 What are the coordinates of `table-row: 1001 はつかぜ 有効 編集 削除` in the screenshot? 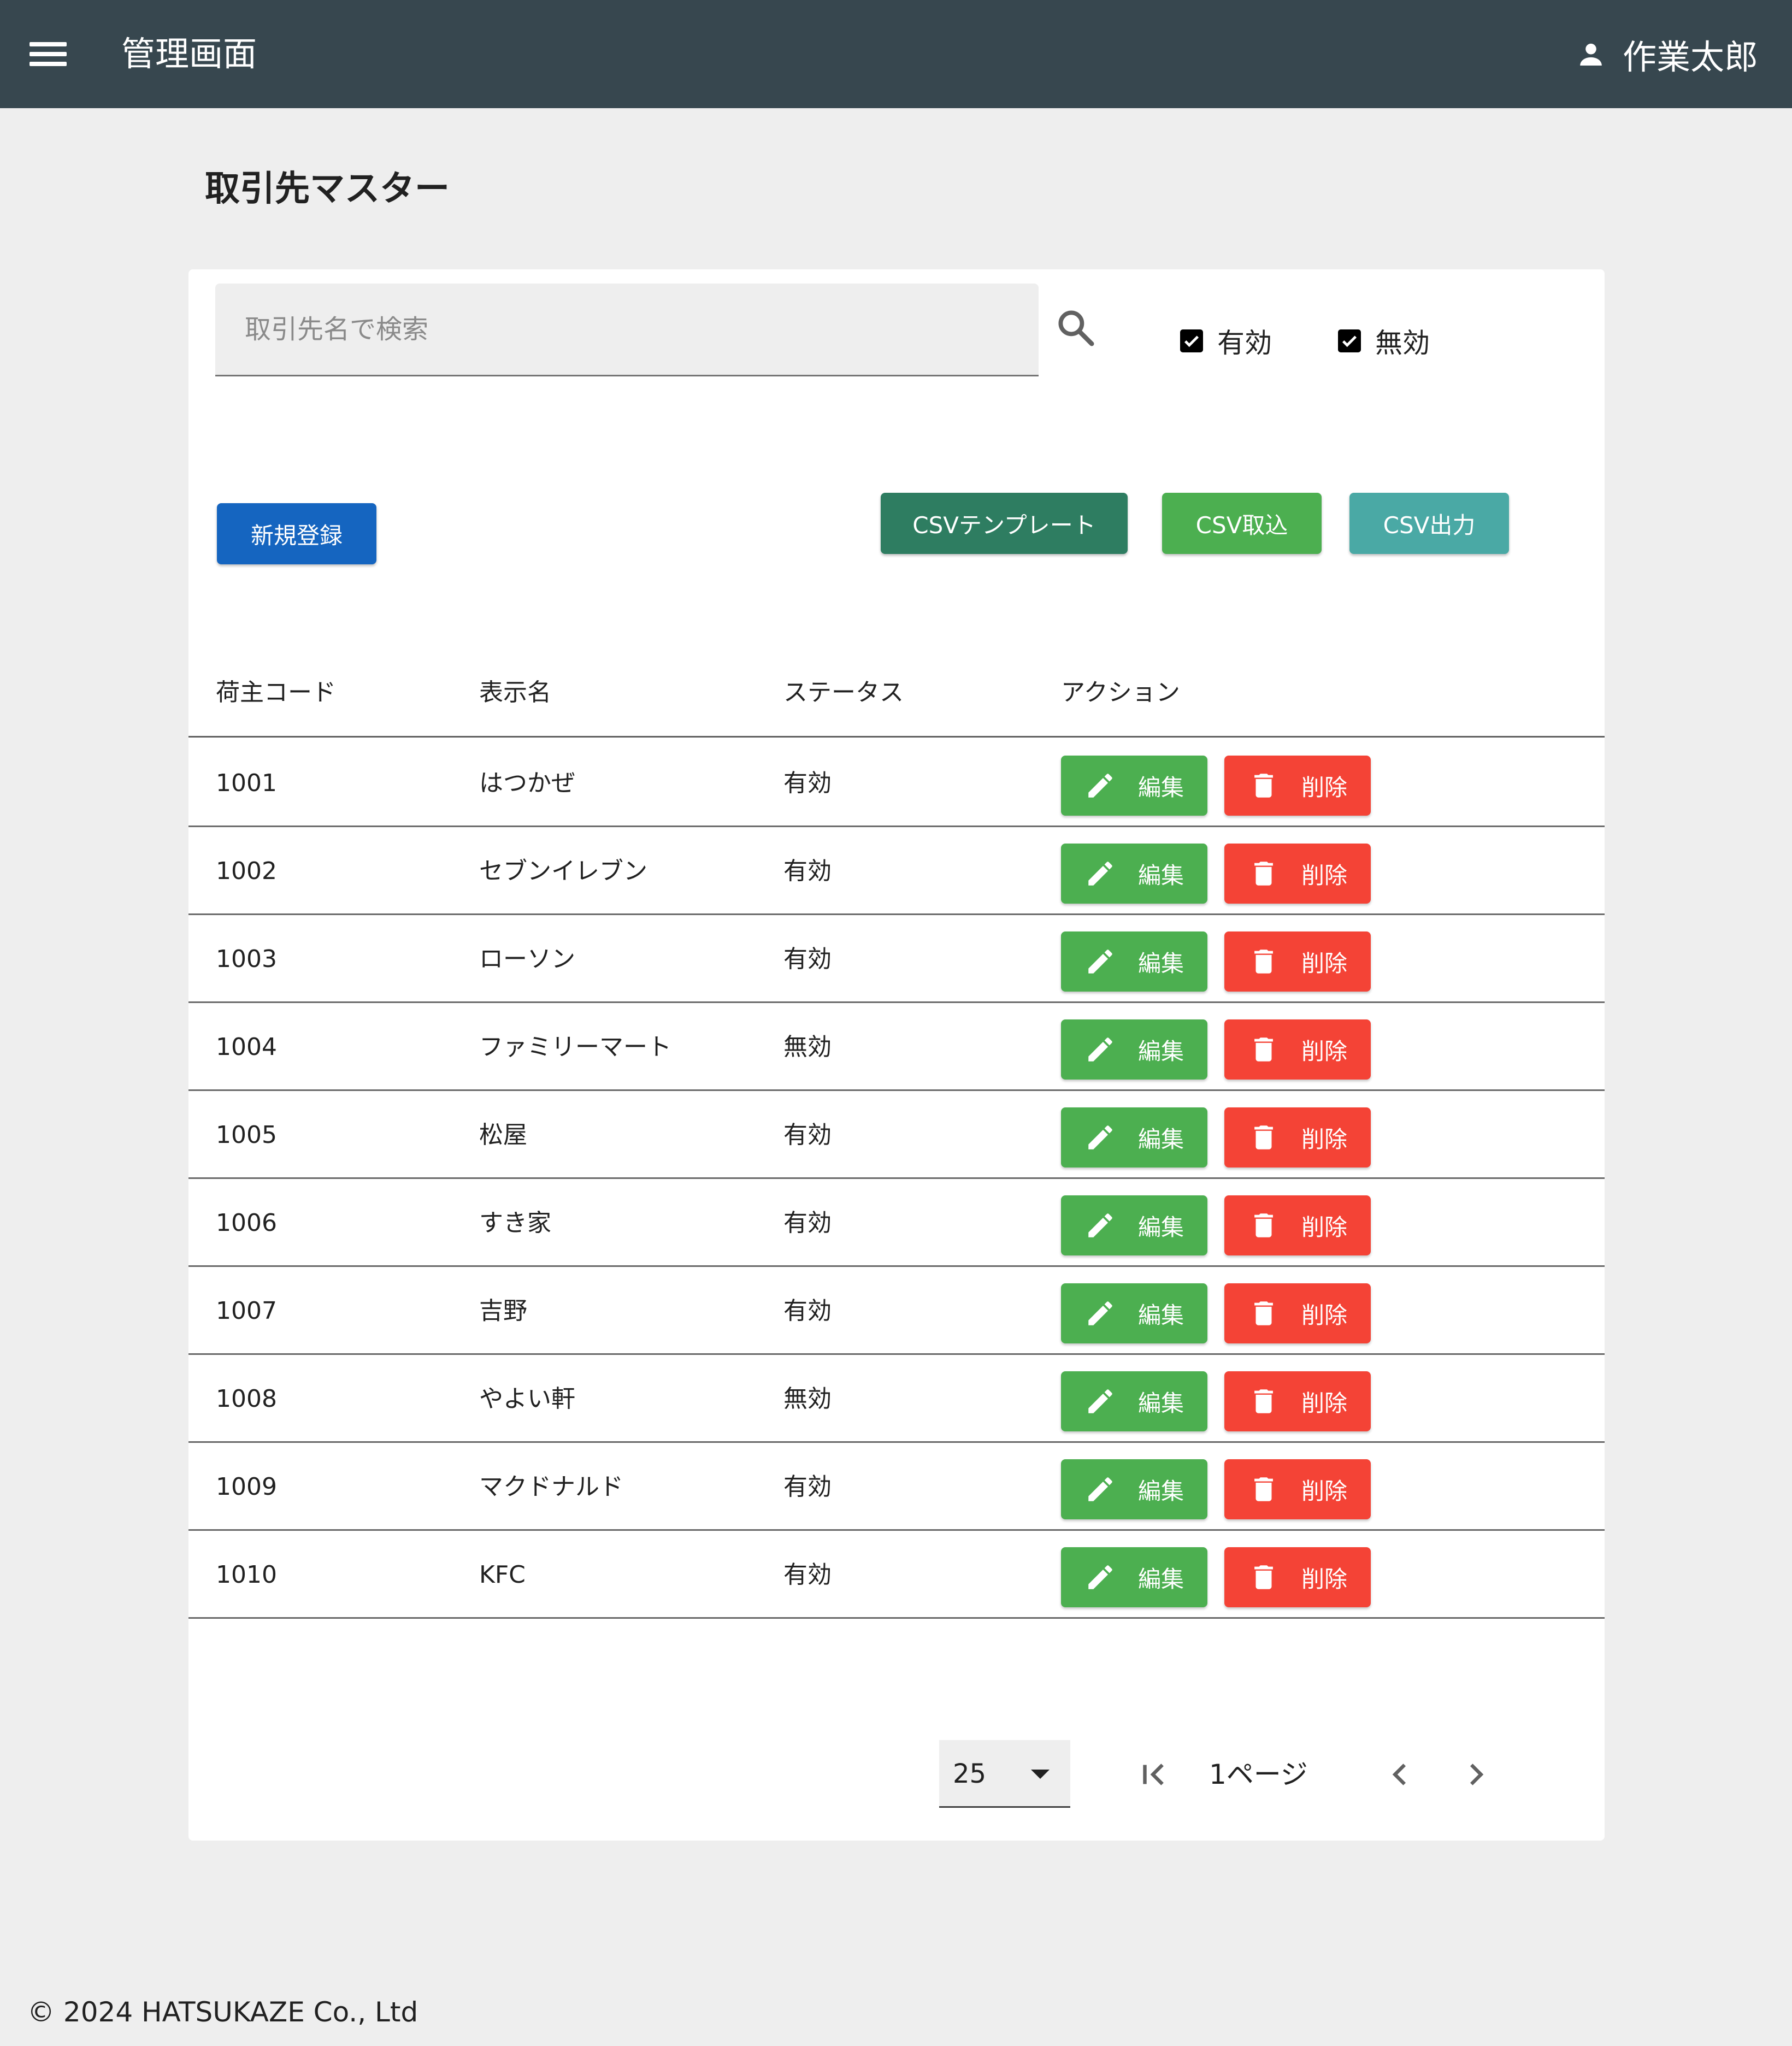 It's located at (896, 783).